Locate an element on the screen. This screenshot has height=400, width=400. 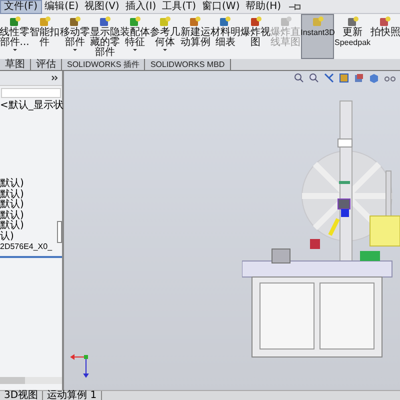
menu-item: 工具(T) is located at coordinates (179, 6).